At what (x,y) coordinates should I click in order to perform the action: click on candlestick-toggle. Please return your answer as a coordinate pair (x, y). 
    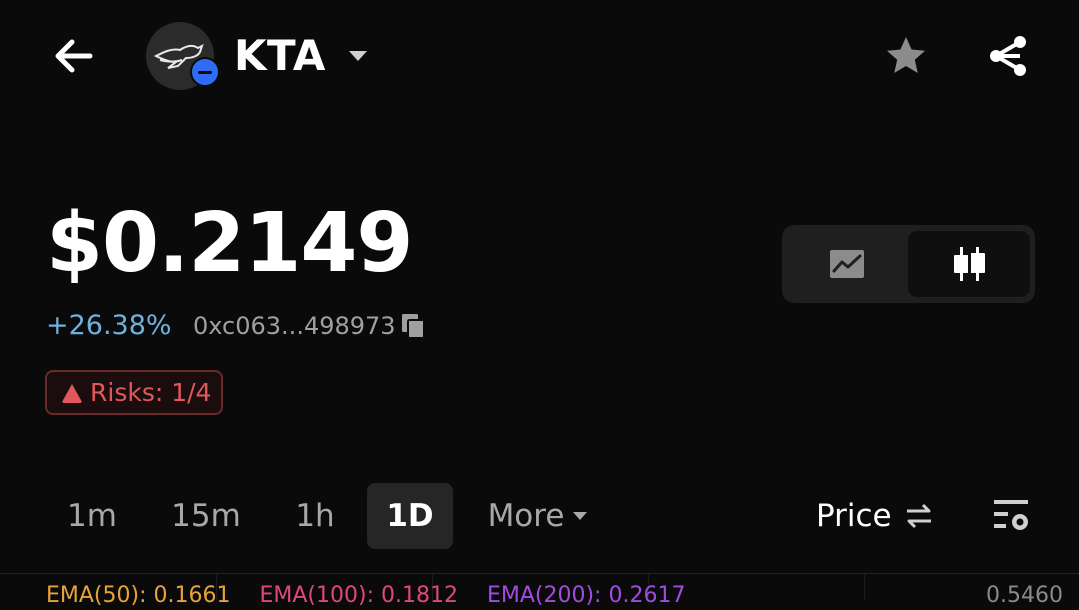
    Looking at the image, I should click on (969, 264).